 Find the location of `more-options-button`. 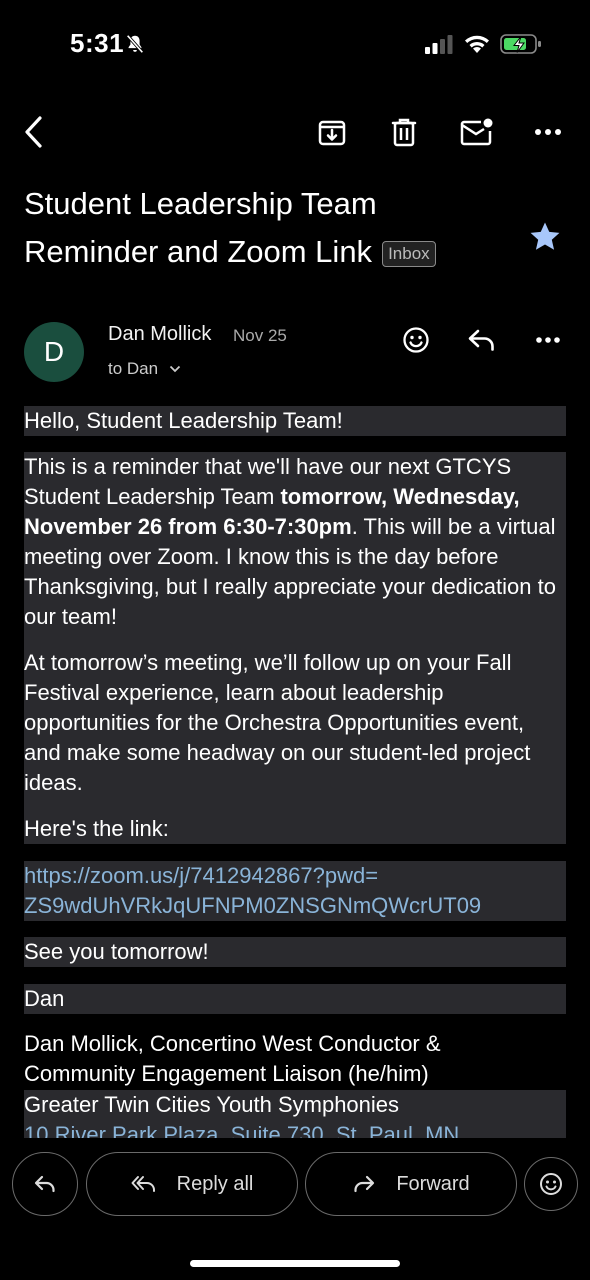

more-options-button is located at coordinates (548, 132).